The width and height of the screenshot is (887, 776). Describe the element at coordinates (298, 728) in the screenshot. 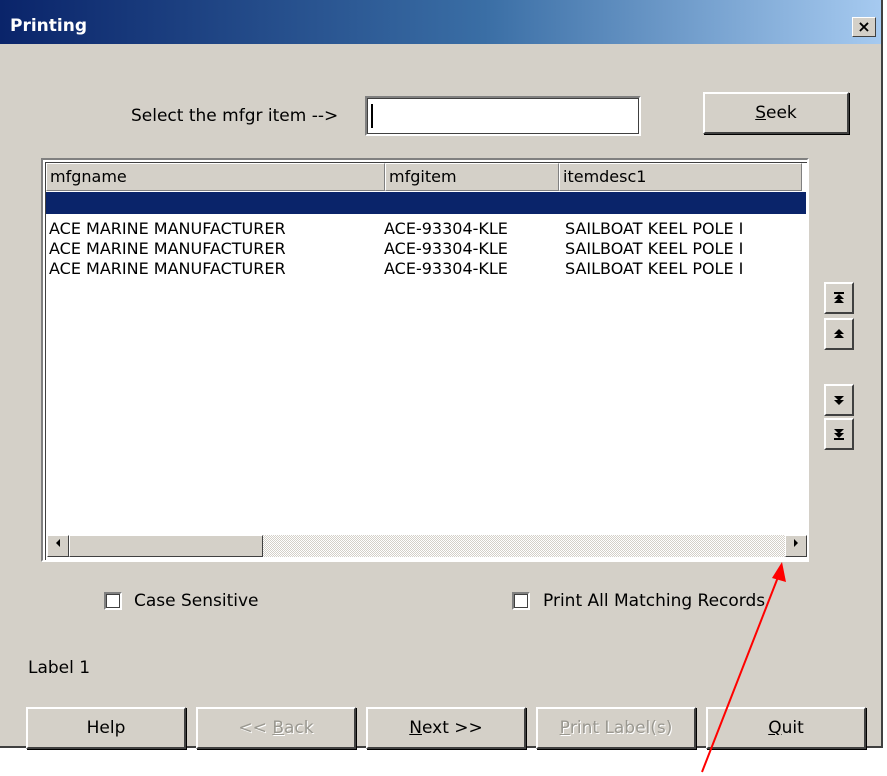

I see `back-button-label: ack` at that location.